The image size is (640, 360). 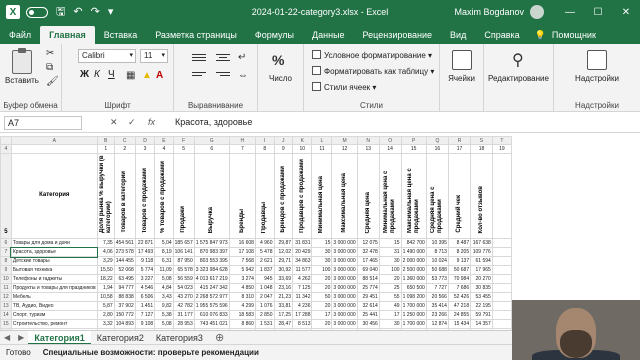 I want to click on customize-qat-icon: ▾, so click(x=111, y=12).